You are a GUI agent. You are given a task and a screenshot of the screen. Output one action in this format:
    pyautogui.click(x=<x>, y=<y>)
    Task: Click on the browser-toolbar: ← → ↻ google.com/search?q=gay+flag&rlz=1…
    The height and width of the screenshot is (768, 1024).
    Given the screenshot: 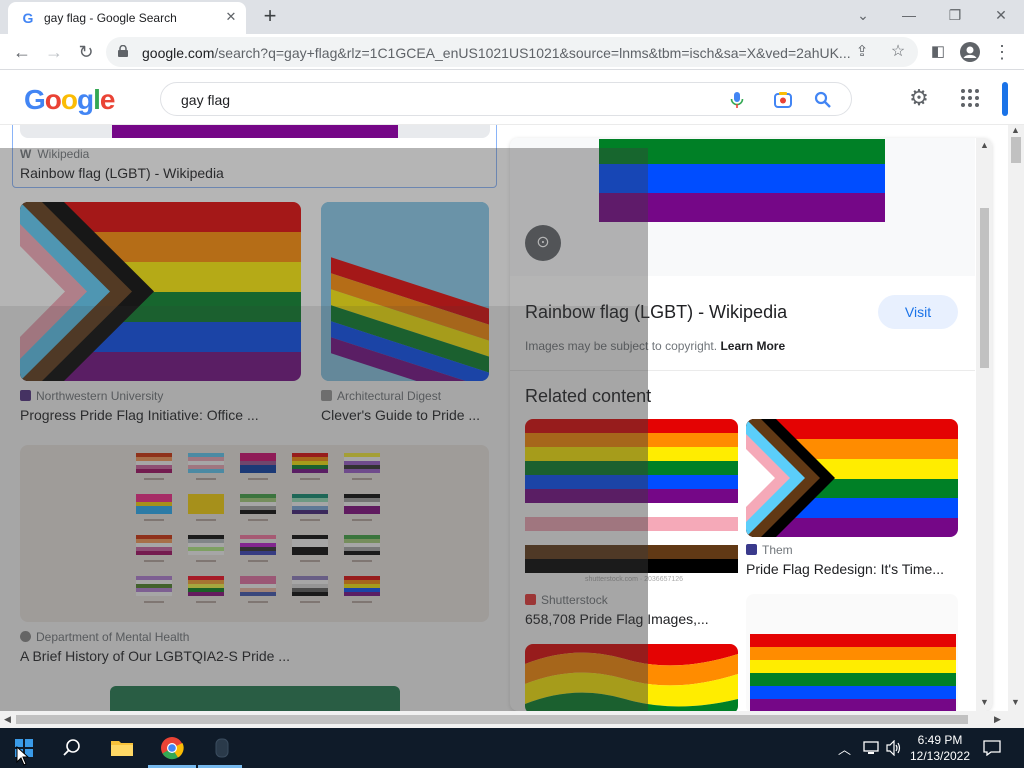 What is the action you would take?
    pyautogui.click(x=512, y=52)
    